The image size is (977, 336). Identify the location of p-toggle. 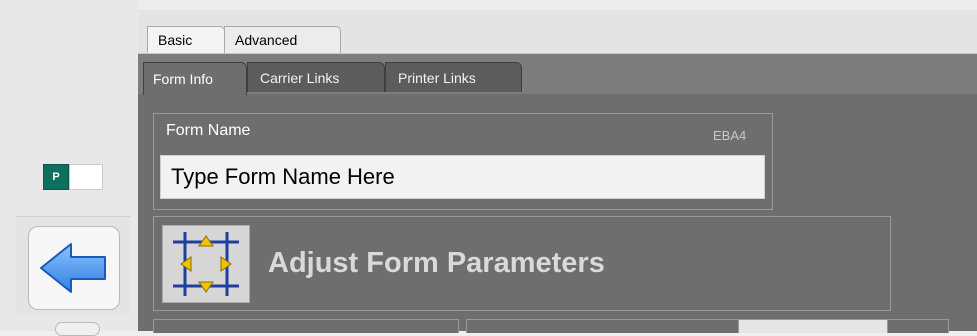
(86, 177).